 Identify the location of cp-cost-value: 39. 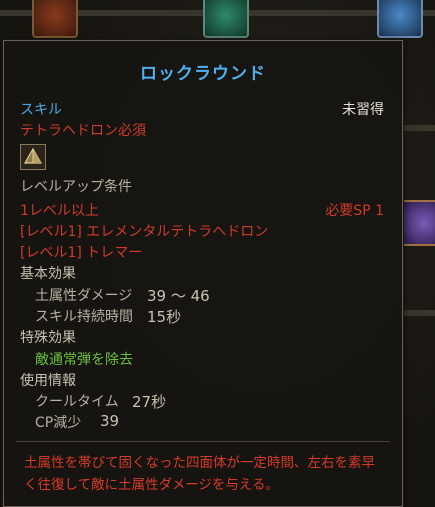
(110, 421).